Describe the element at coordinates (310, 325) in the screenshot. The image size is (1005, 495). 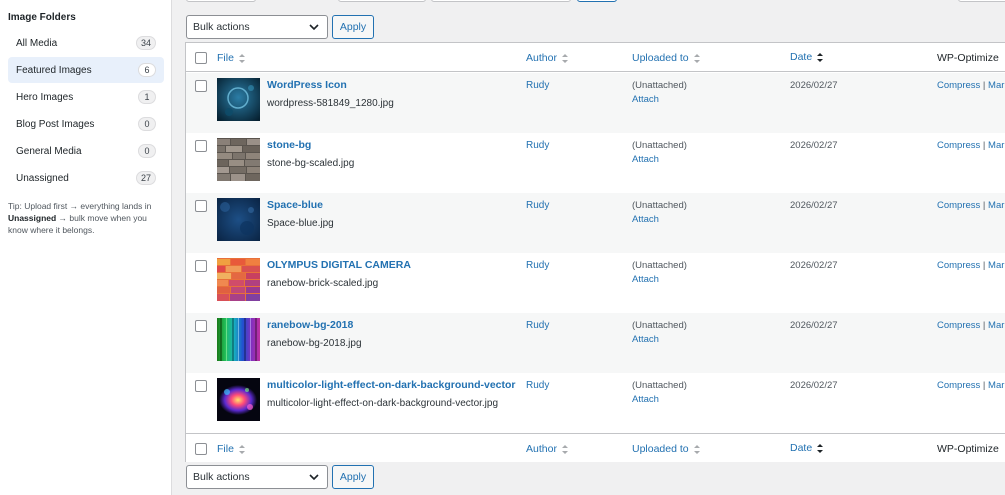
I see `file-title-link: ranebow-bg-2018` at that location.